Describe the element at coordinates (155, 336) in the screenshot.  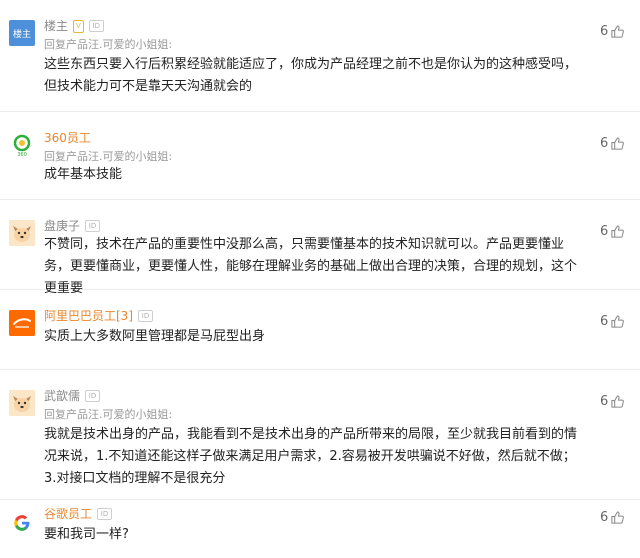
I see `comment-body: 实质上大多数阿里管理都是马屁型出身` at that location.